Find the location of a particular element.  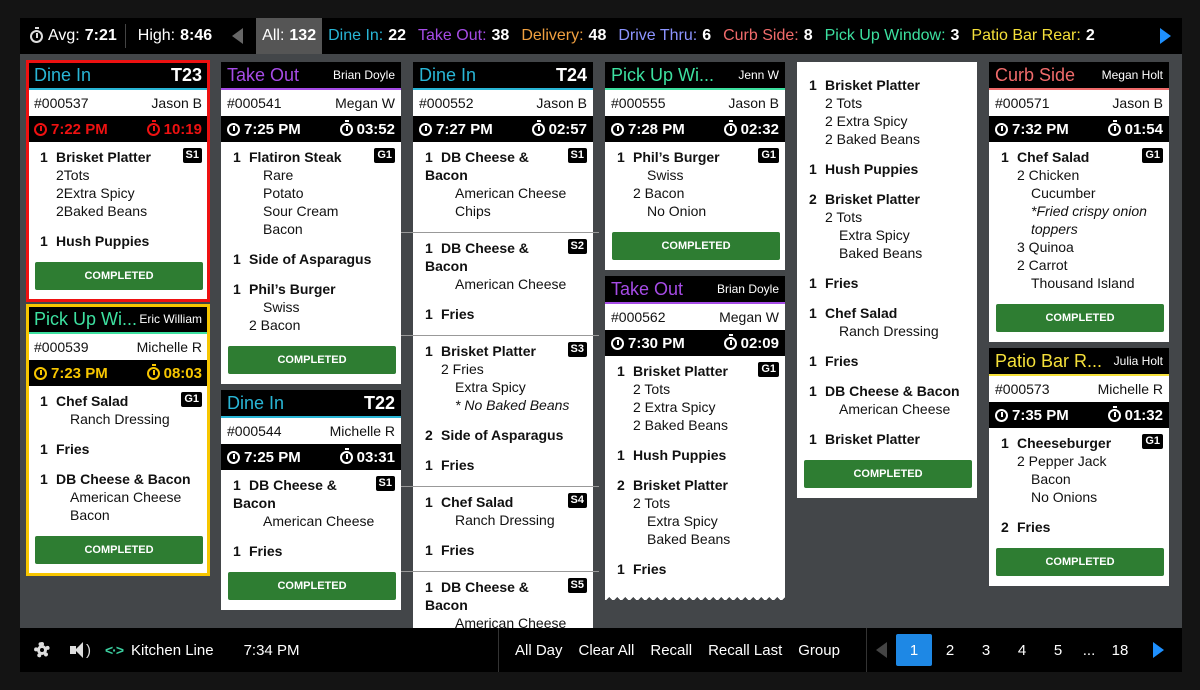

item-modifier: 2 Baked Beans is located at coordinates (680, 425).